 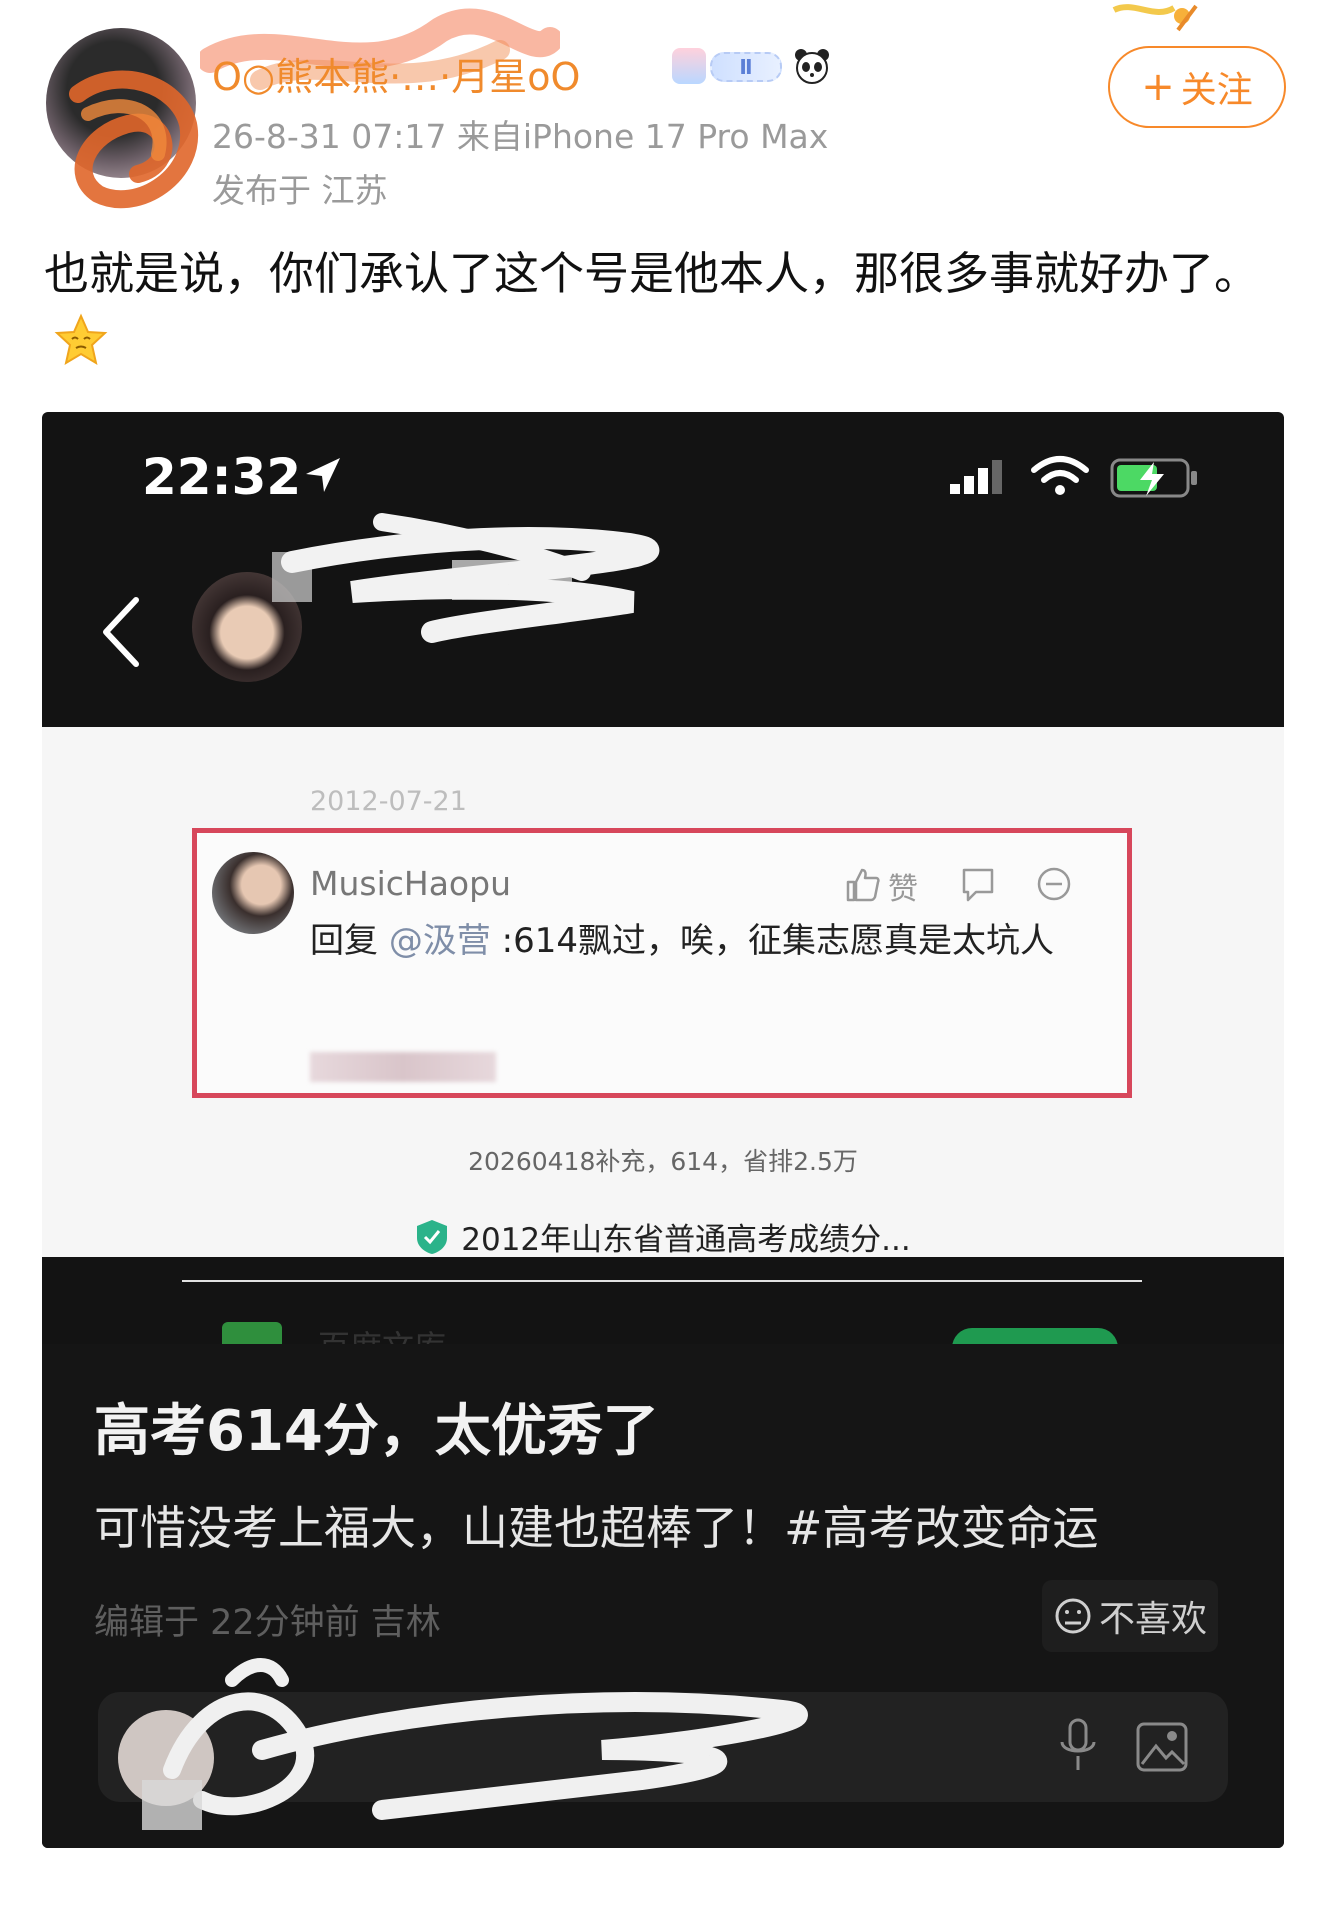 I want to click on user-name: O○熊本熊·…·月星oO, so click(x=396, y=73).